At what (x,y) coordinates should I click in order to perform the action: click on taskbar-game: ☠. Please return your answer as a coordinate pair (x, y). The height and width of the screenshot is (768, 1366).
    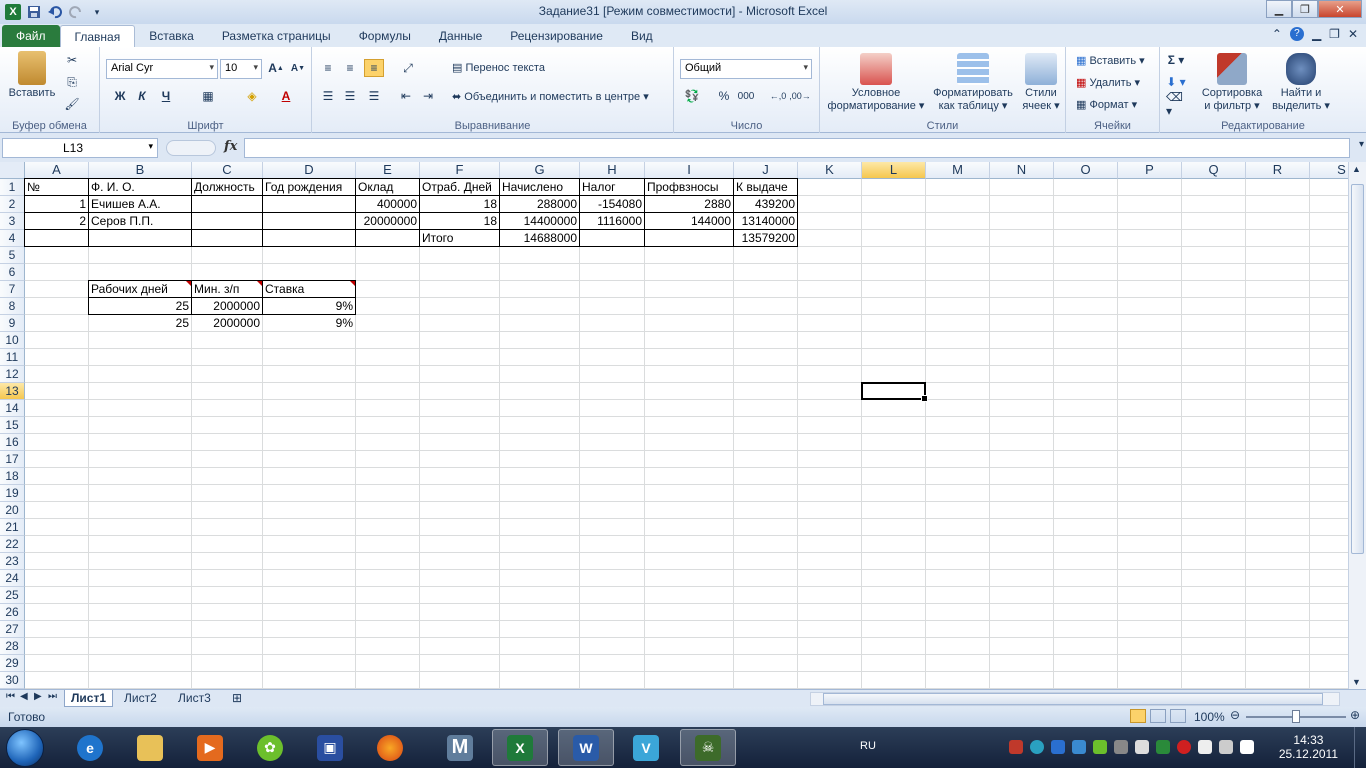
    Looking at the image, I should click on (708, 747).